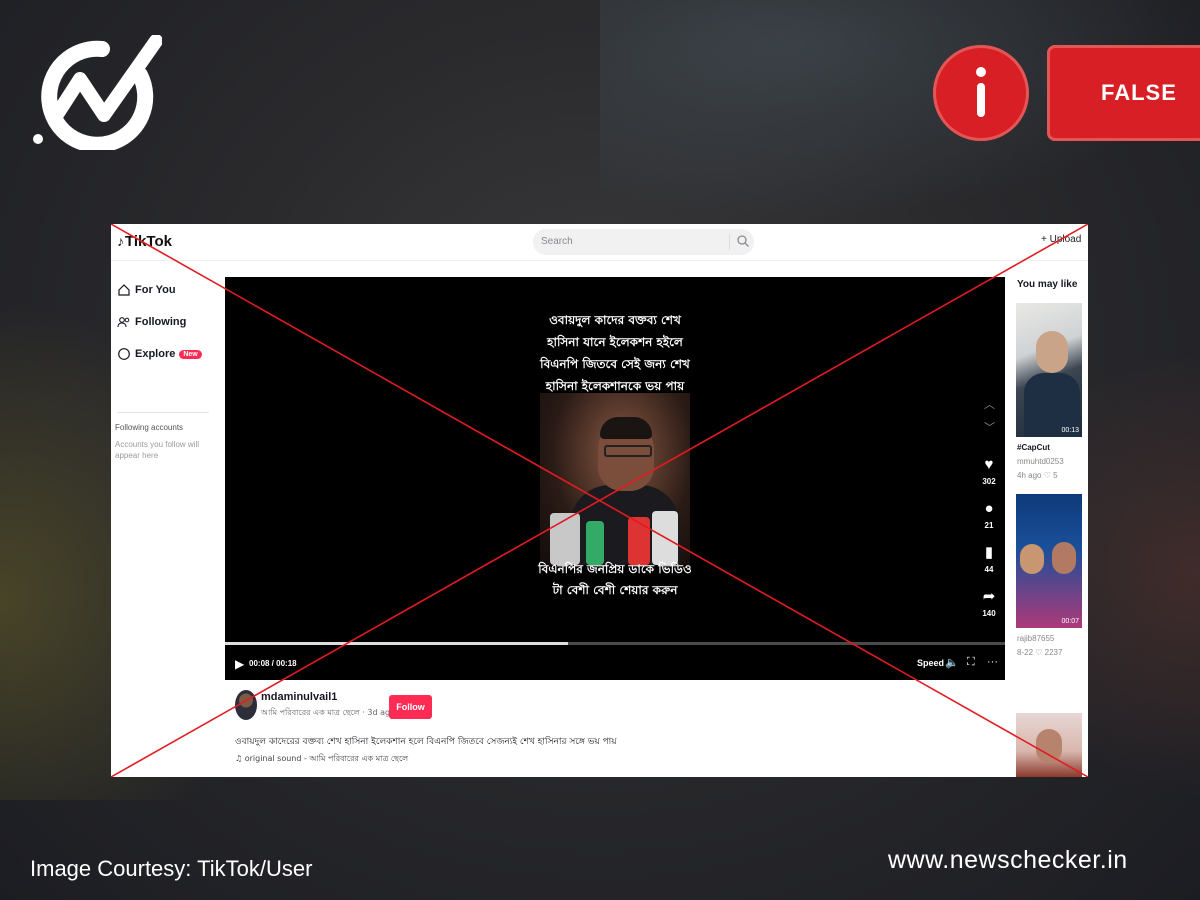 This screenshot has width=1200, height=900. Describe the element at coordinates (989, 427) in the screenshot. I see `chevron-down-icon: ﹀` at that location.